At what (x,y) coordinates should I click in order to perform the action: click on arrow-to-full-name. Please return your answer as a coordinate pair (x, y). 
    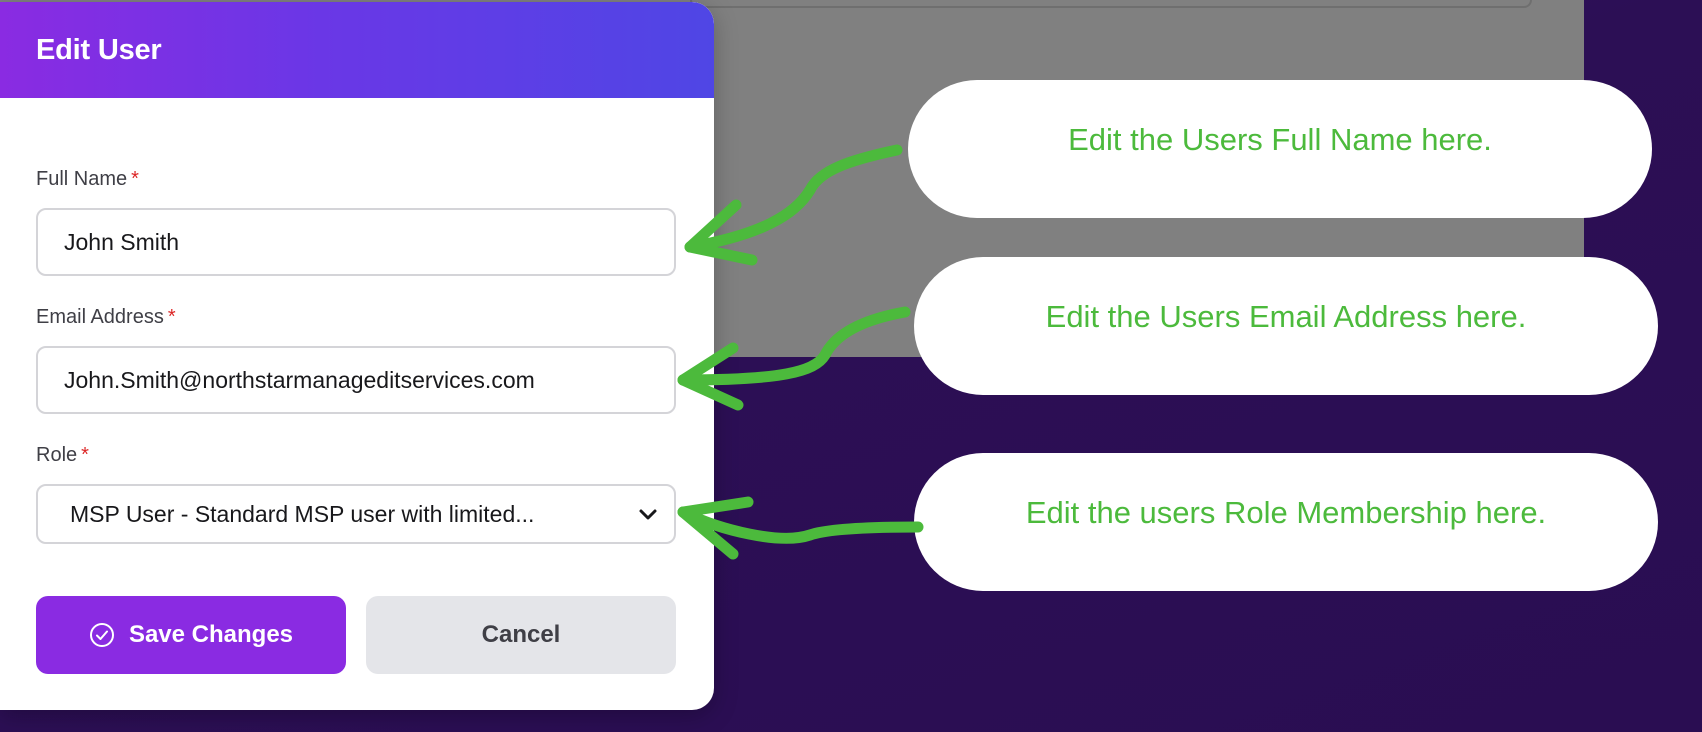
    Looking at the image, I should click on (793, 205).